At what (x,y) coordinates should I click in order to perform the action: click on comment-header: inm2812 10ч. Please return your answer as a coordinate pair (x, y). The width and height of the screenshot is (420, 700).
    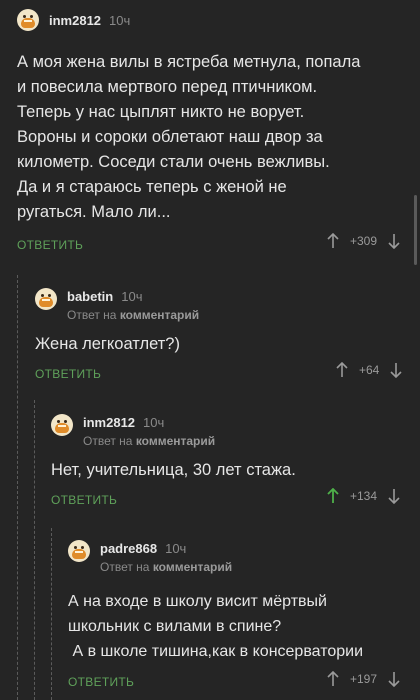
    Looking at the image, I should click on (73, 20).